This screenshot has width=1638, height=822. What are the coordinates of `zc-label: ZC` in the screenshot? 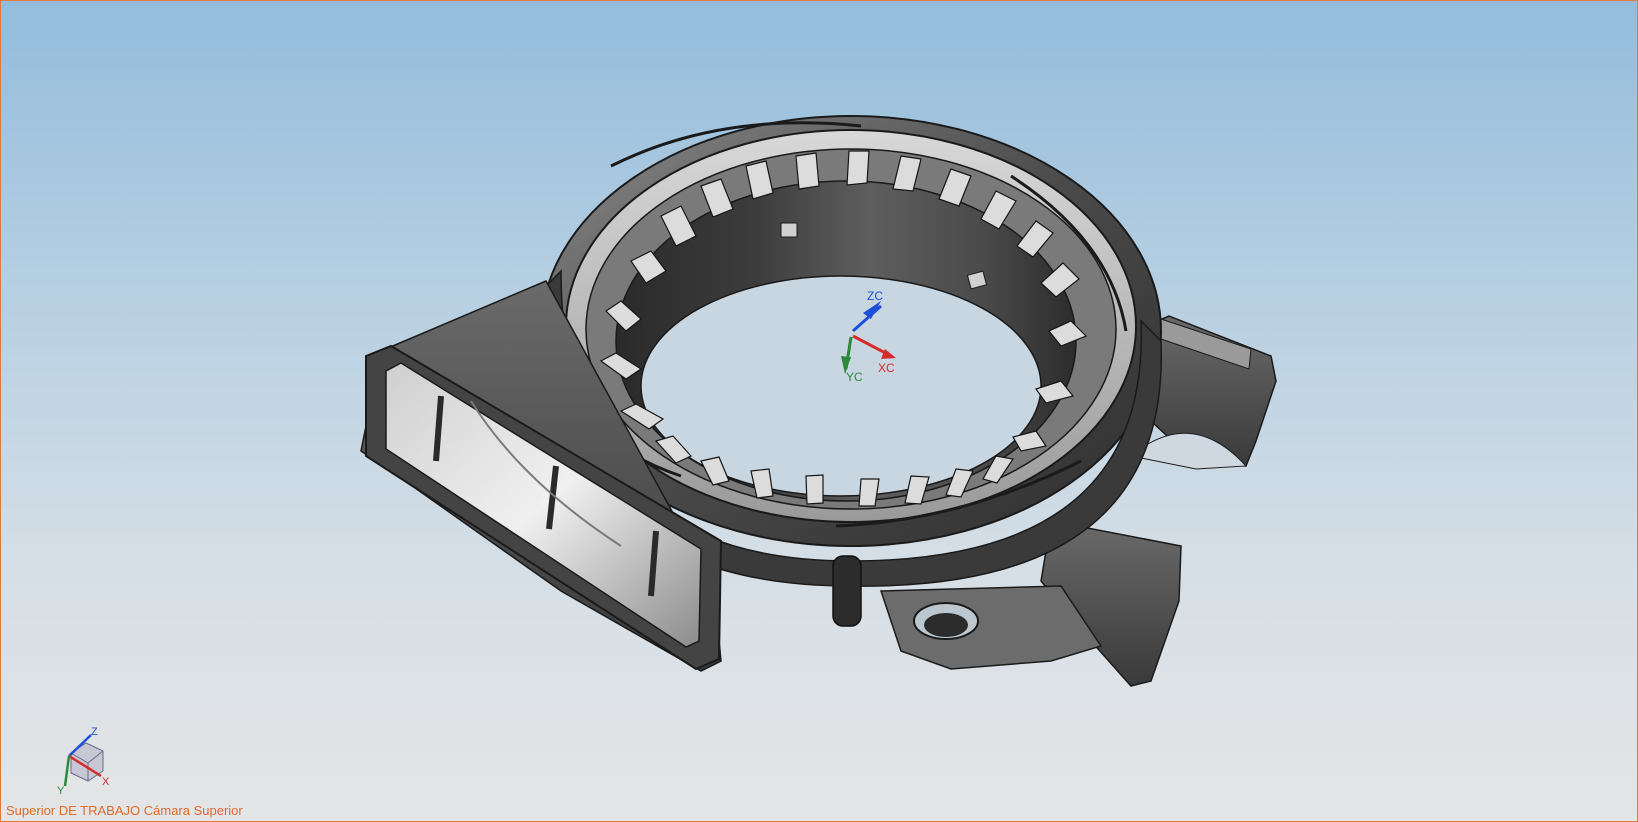 It's located at (875, 296).